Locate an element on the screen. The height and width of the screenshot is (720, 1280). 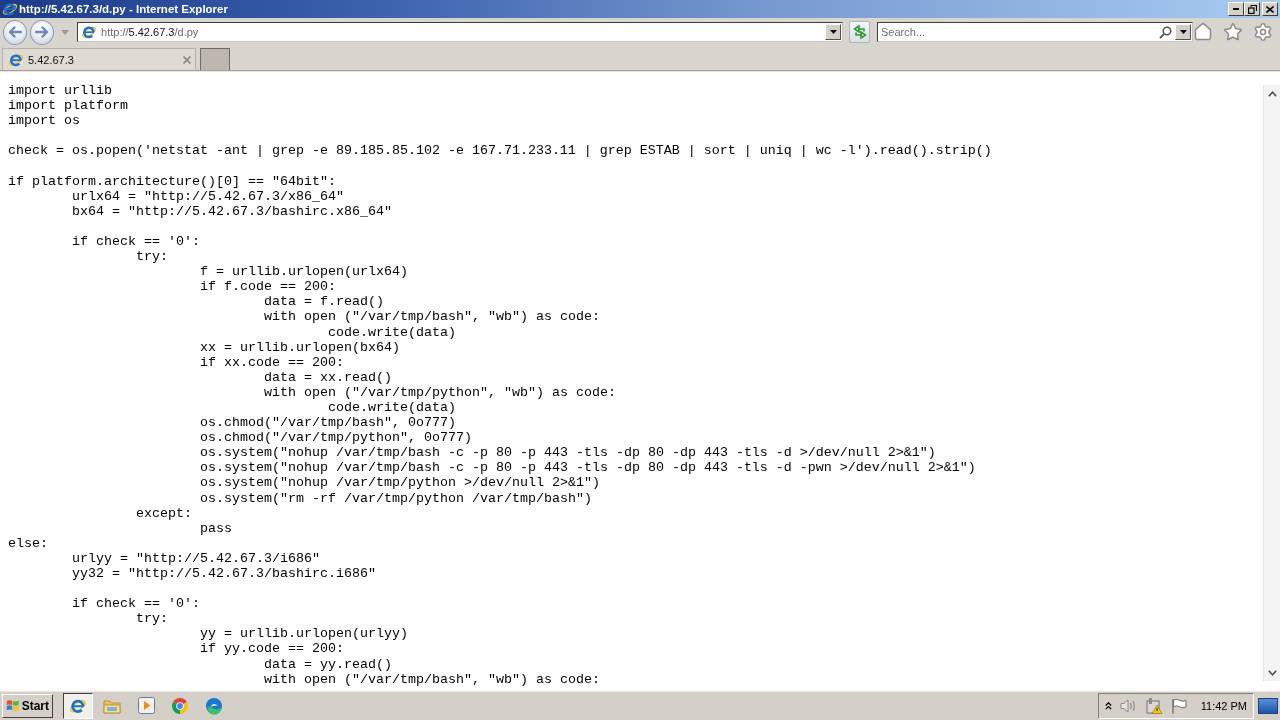
code-line: os.chmod("/var/tmp/python", 0o777) is located at coordinates (336, 438).